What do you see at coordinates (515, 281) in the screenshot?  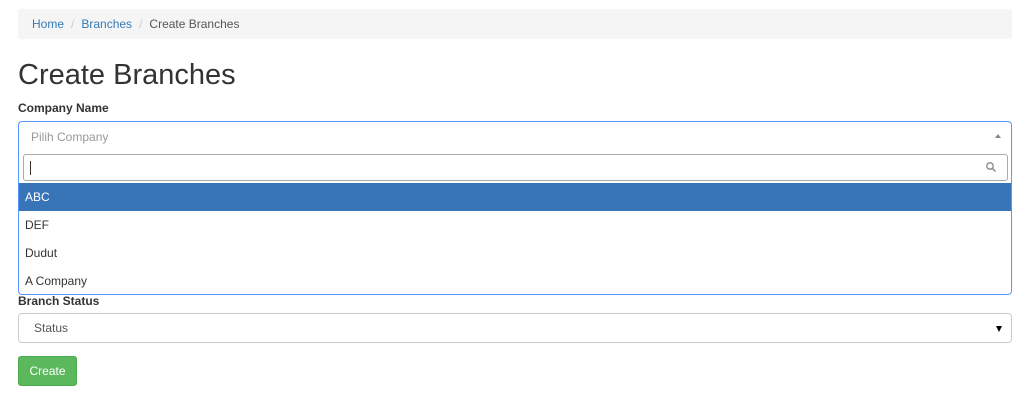 I see `company-option-a-company: A Company` at bounding box center [515, 281].